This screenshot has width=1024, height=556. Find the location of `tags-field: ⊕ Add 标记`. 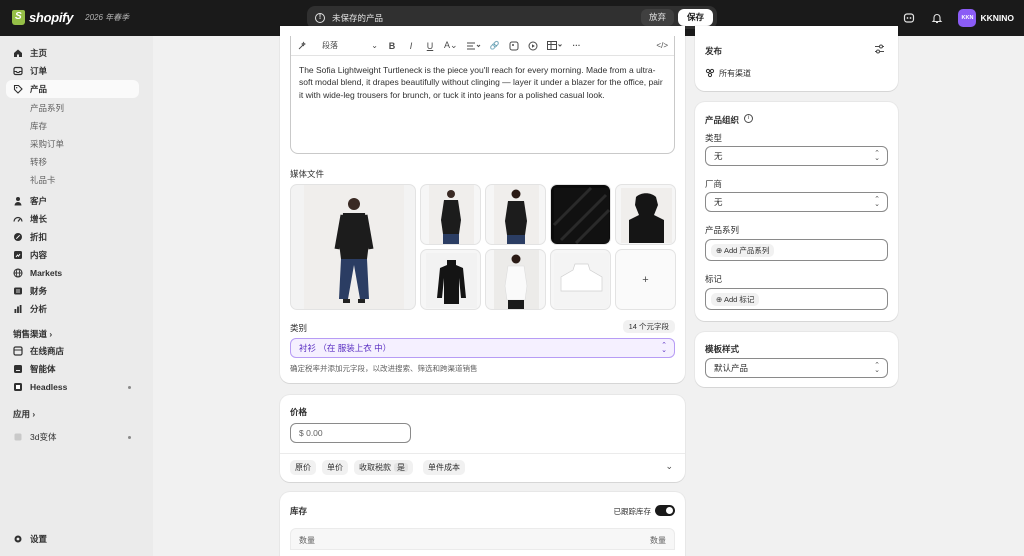

tags-field: ⊕ Add 标记 is located at coordinates (796, 299).